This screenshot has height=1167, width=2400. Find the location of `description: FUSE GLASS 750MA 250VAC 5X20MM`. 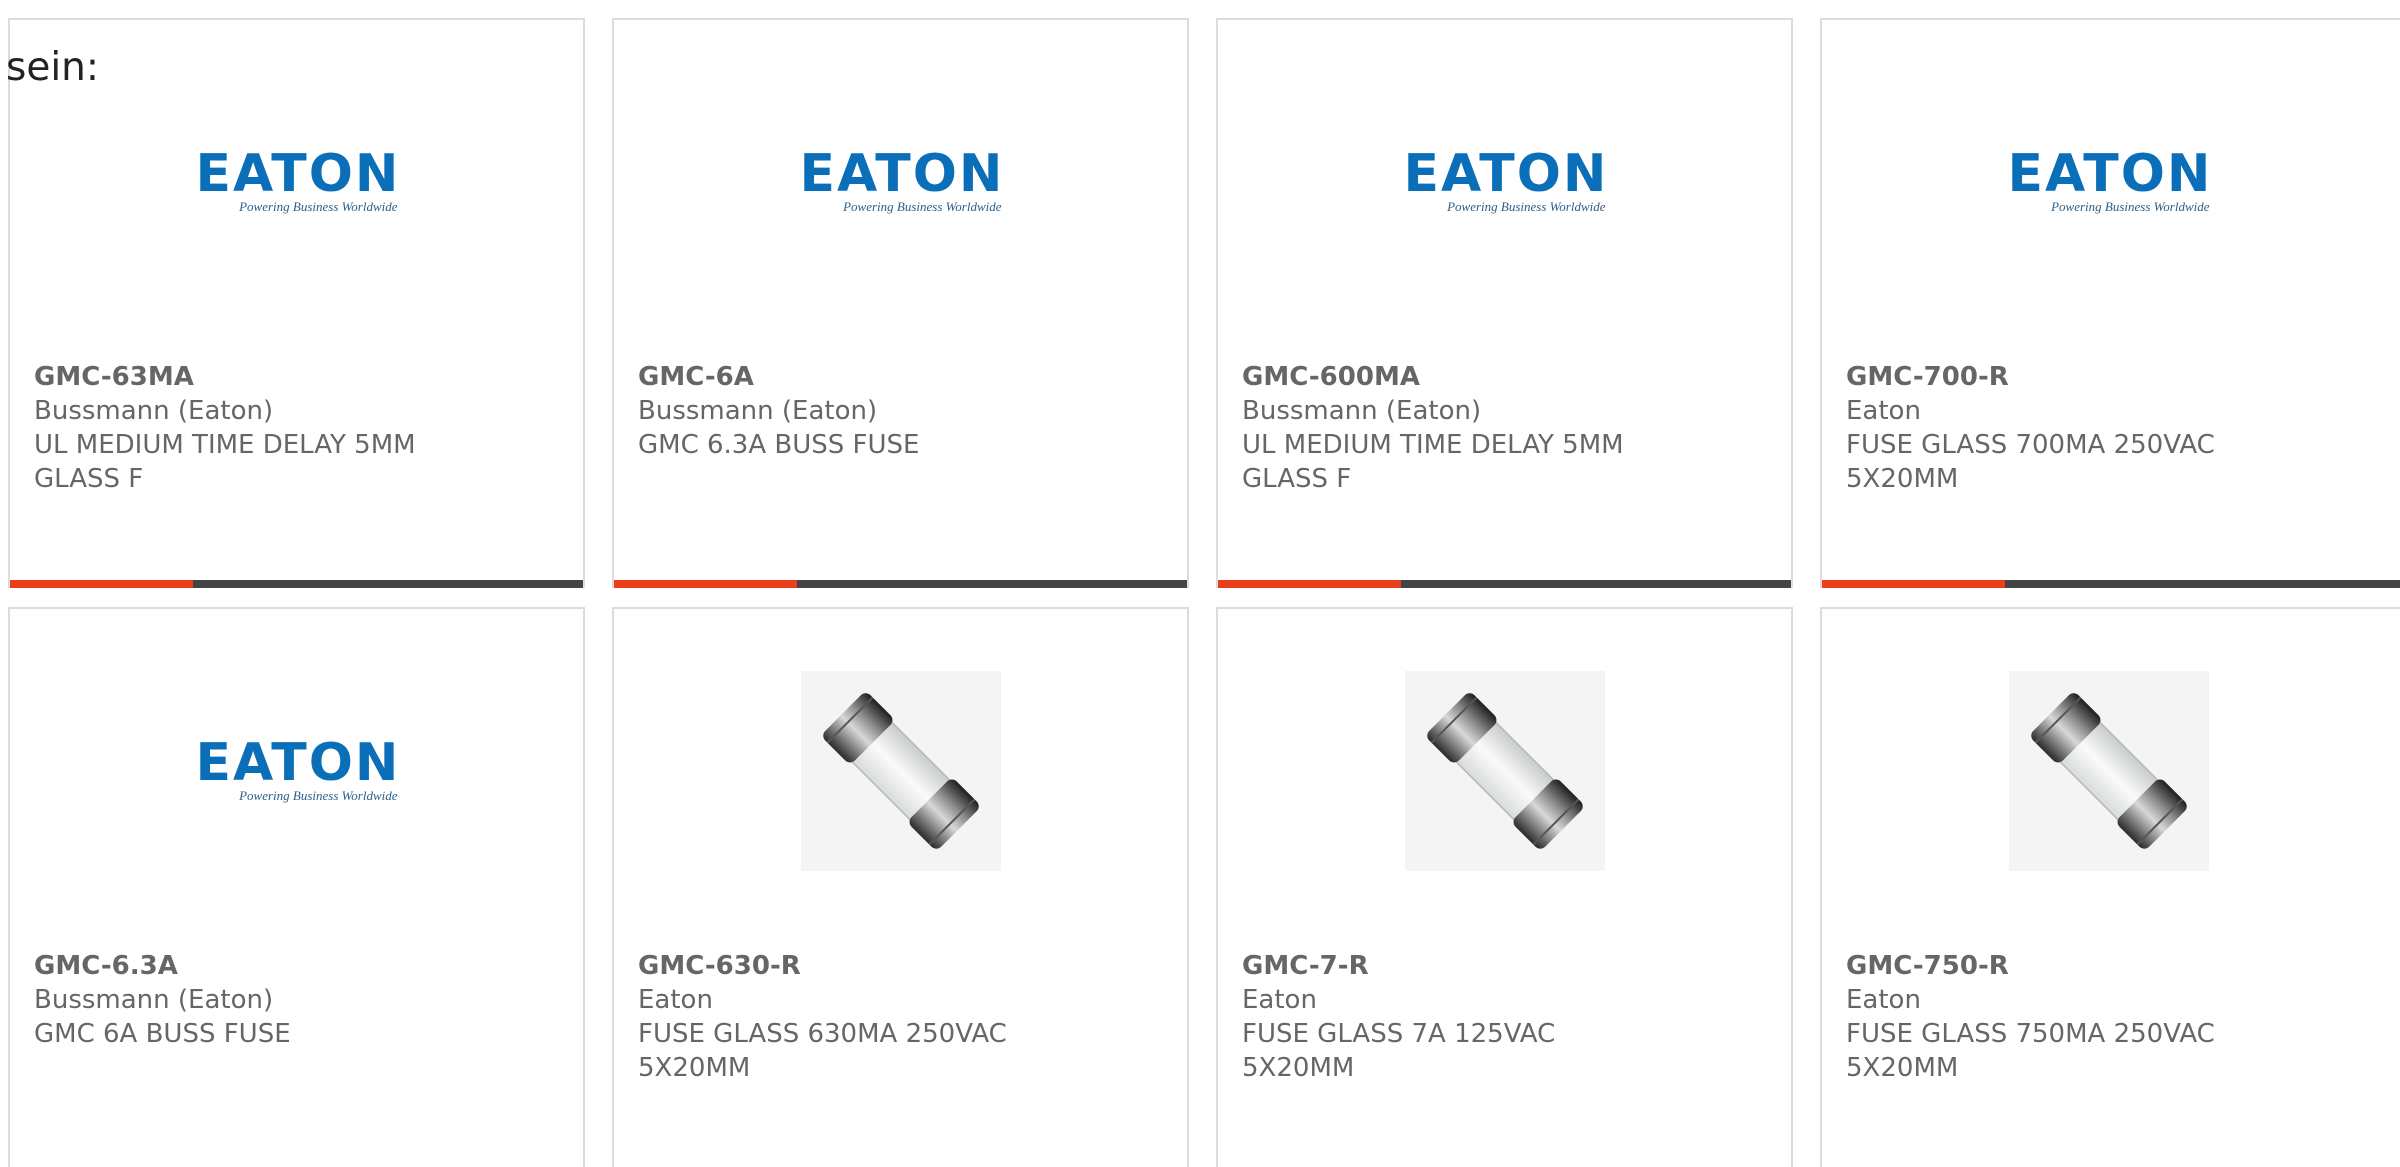

description: FUSE GLASS 750MA 250VAC 5X20MM is located at coordinates (2030, 1051).